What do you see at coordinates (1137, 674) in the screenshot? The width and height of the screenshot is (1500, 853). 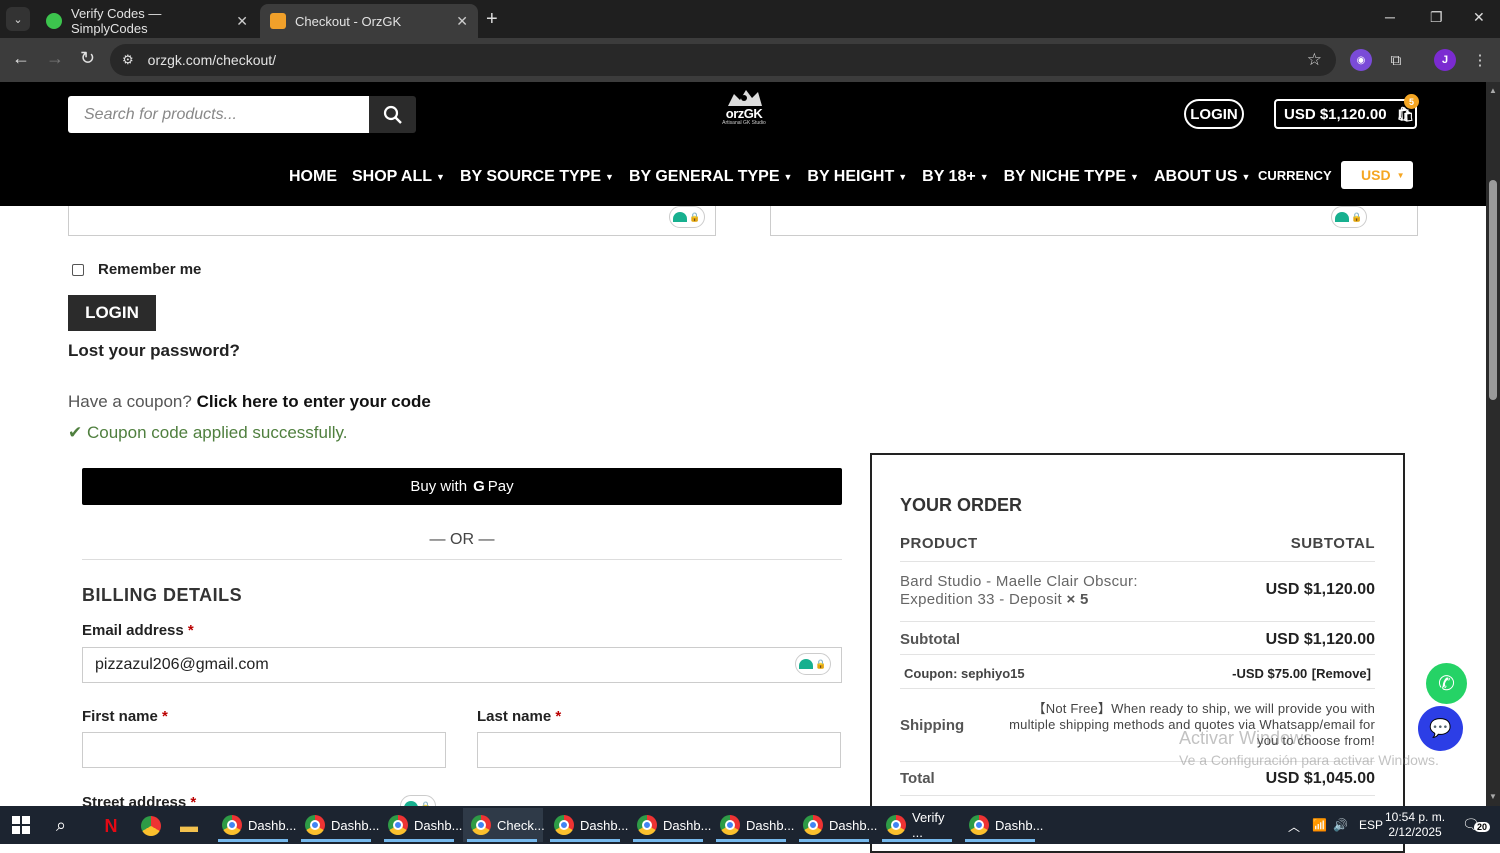 I see `coupon-row: Coupon: sephiyo15 -USD $75.00 [Remove]` at bounding box center [1137, 674].